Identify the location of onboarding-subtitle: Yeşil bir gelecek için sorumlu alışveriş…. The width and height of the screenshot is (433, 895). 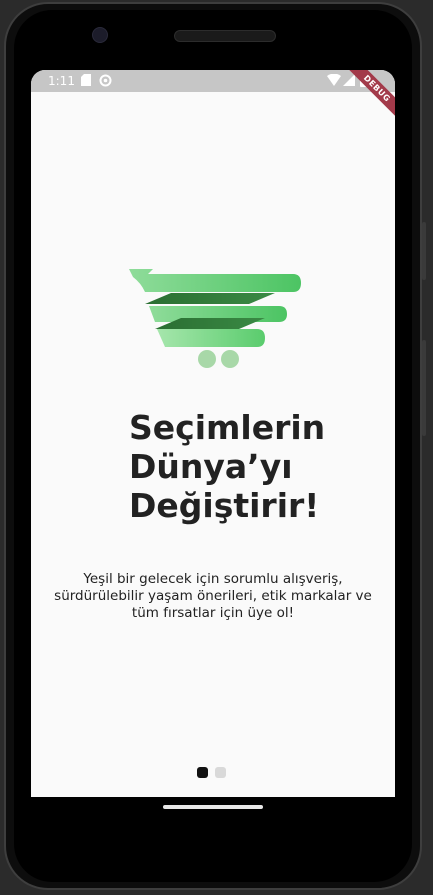
(213, 596).